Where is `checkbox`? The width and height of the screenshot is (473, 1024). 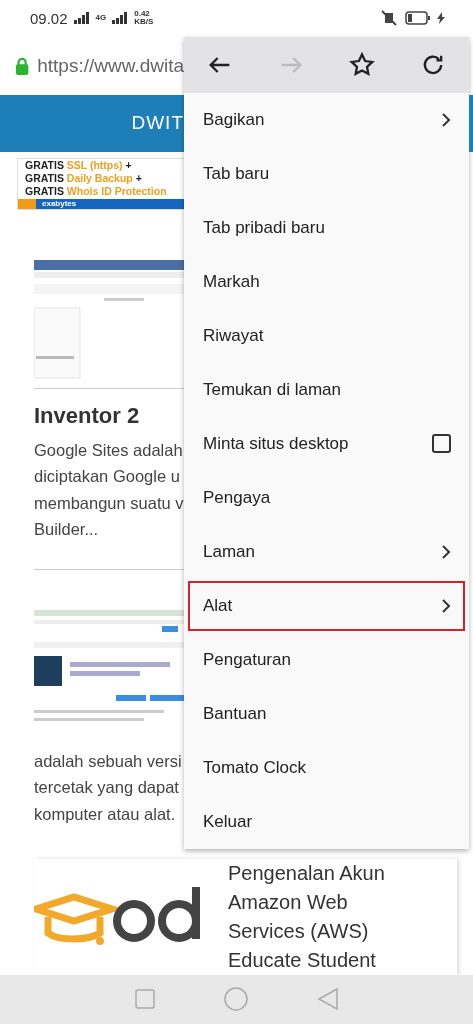 checkbox is located at coordinates (441, 444).